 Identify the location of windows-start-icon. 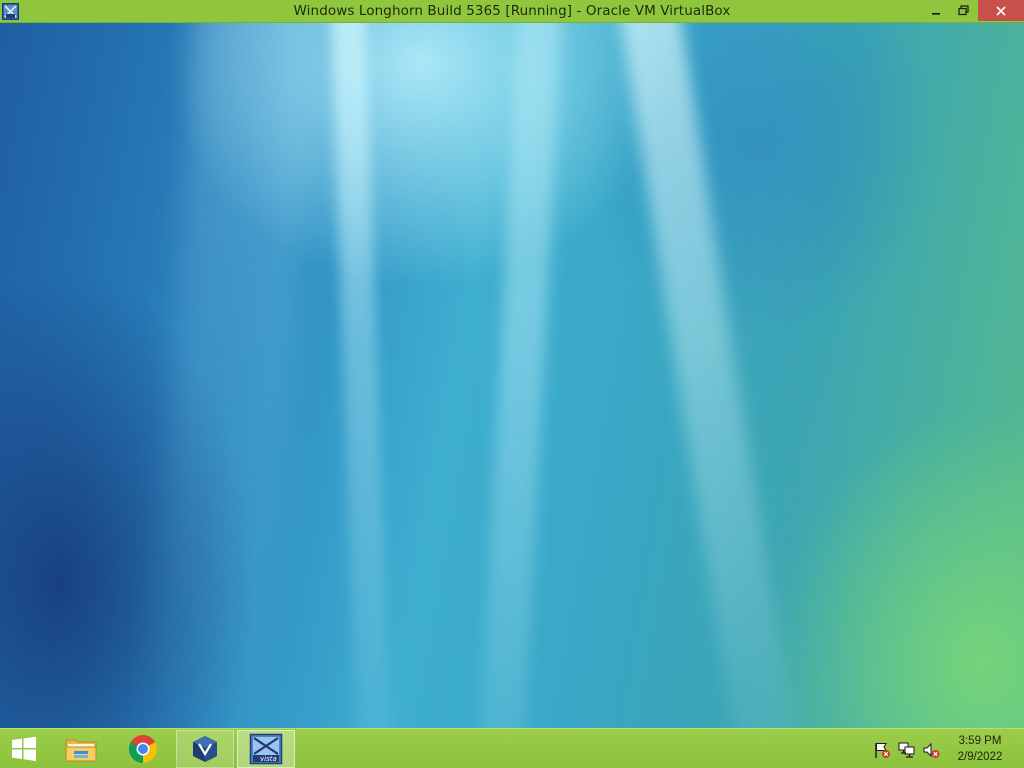
(24, 748).